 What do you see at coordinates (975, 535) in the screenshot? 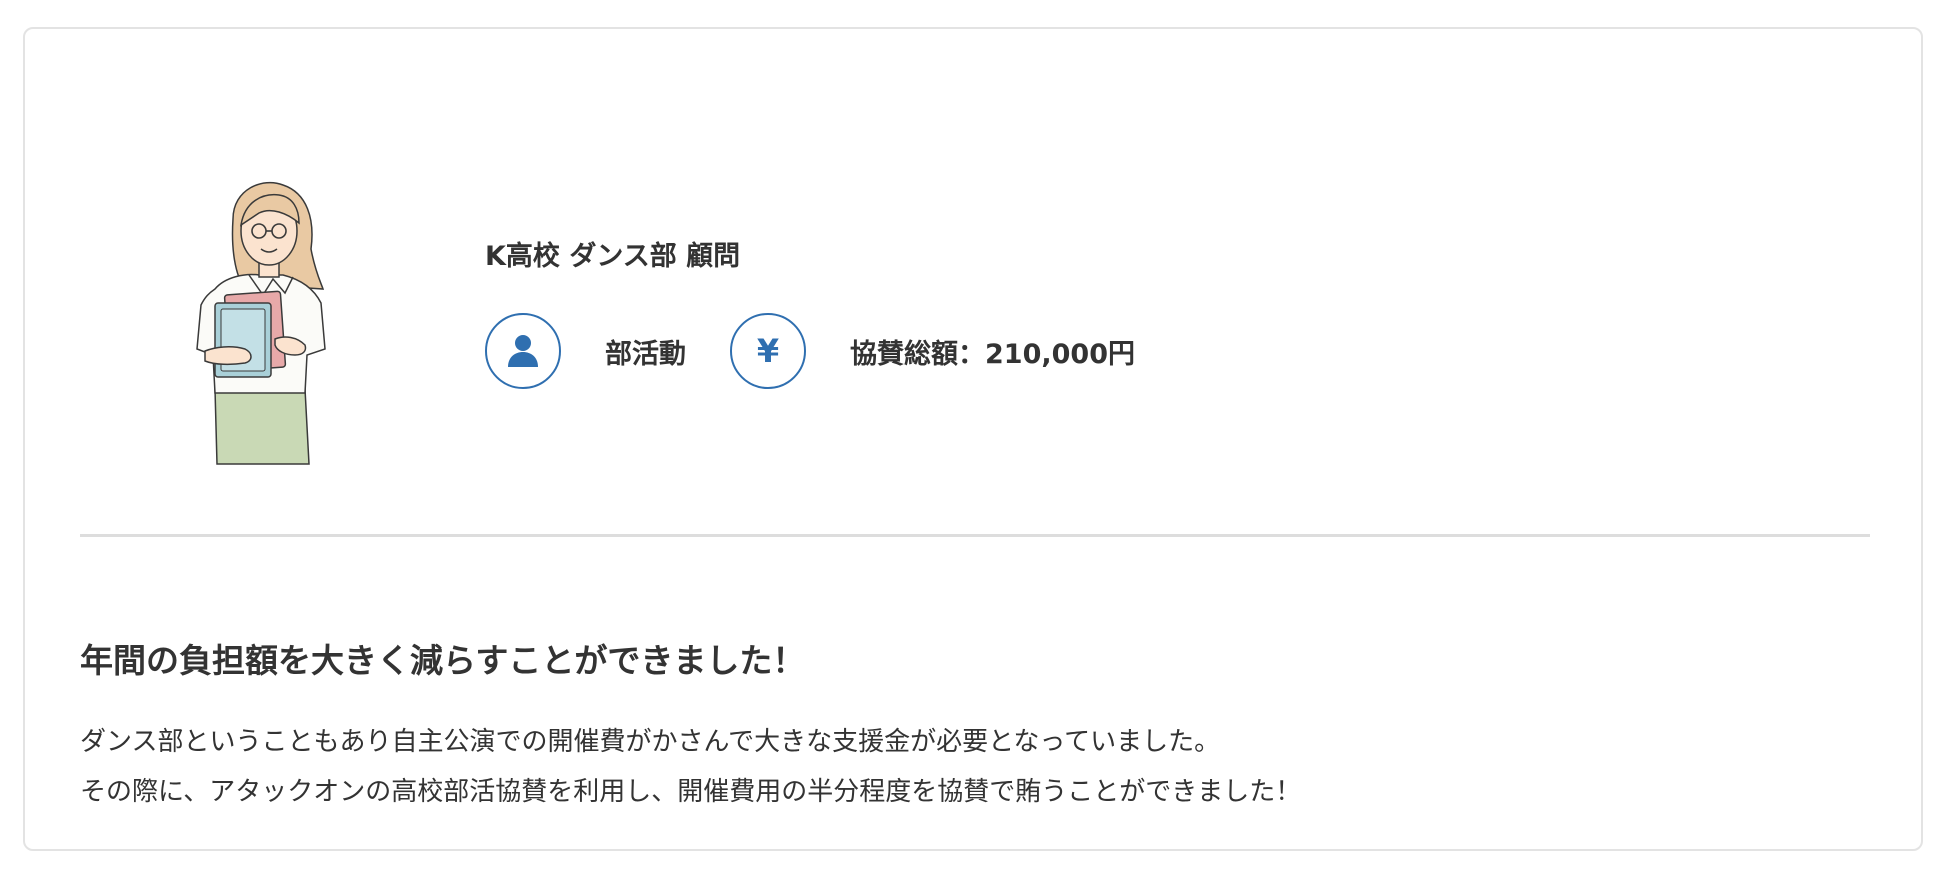
I see `section-divider` at bounding box center [975, 535].